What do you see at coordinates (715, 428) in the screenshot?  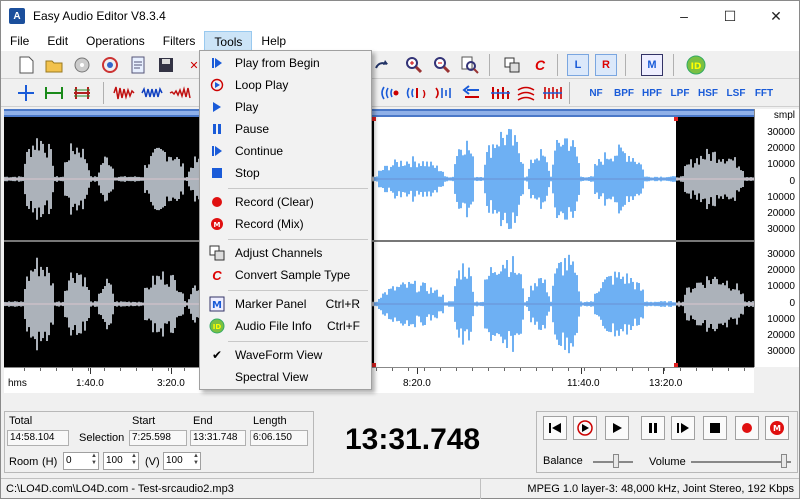 I see `stop-button` at bounding box center [715, 428].